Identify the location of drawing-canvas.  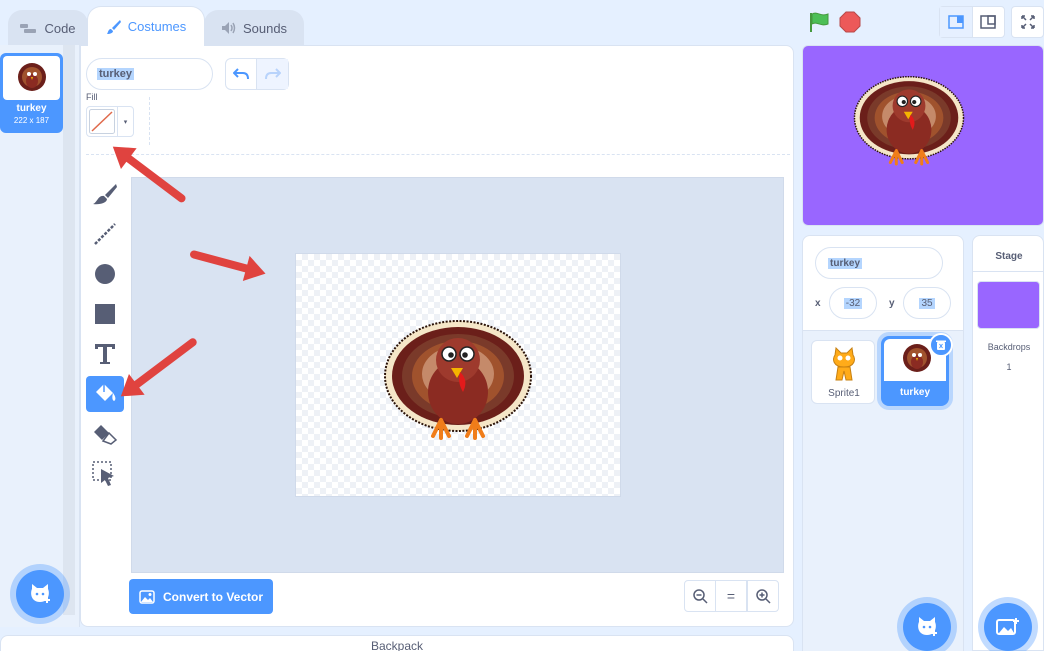
(458, 375).